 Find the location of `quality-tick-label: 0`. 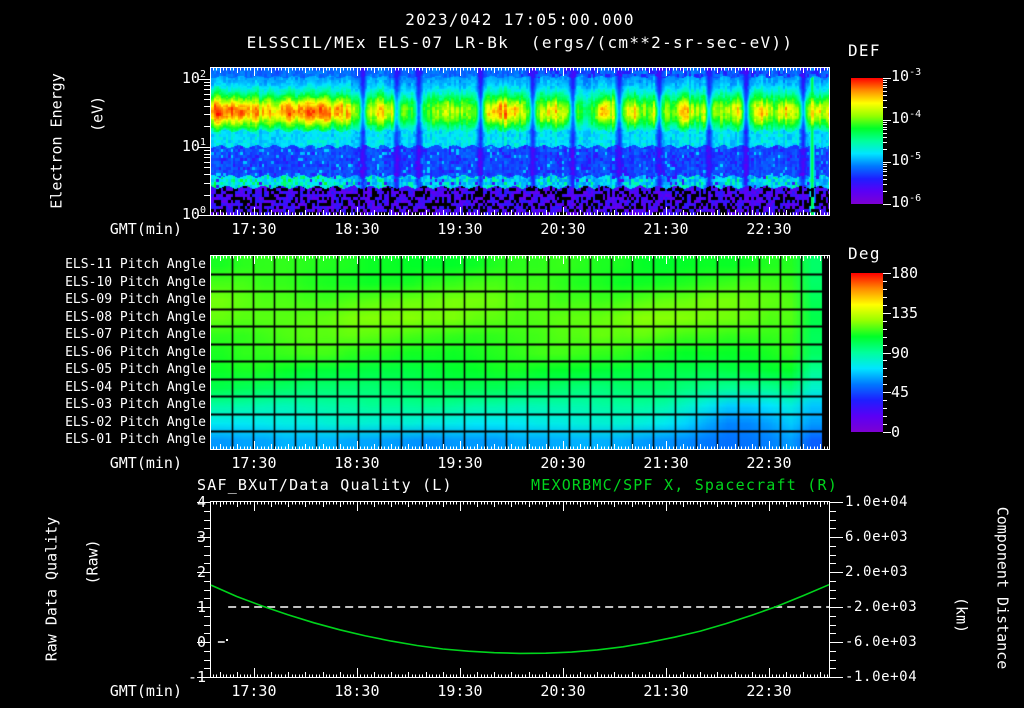

quality-tick-label: 0 is located at coordinates (201, 642).